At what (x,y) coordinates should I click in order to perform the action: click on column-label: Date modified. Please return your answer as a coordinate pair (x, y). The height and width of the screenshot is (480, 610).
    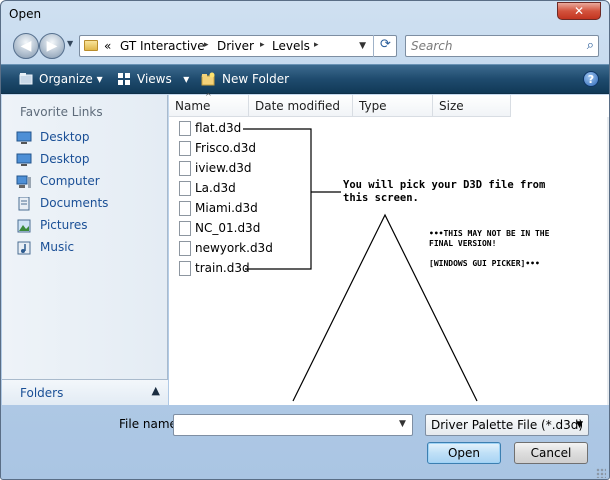
    Looking at the image, I should click on (298, 106).